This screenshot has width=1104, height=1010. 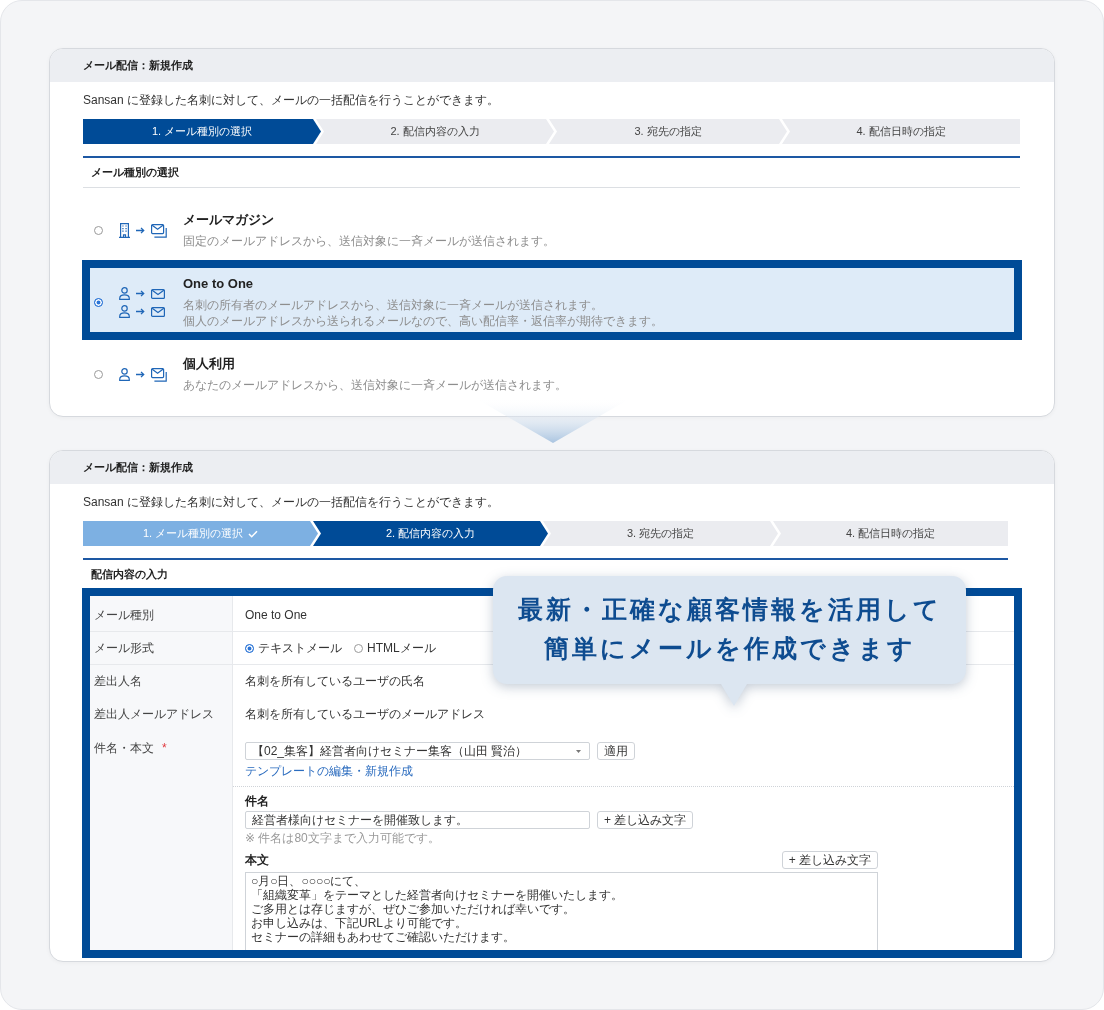 I want to click on field-value: 名刺を所有しているユーザの氏名, so click(x=335, y=681).